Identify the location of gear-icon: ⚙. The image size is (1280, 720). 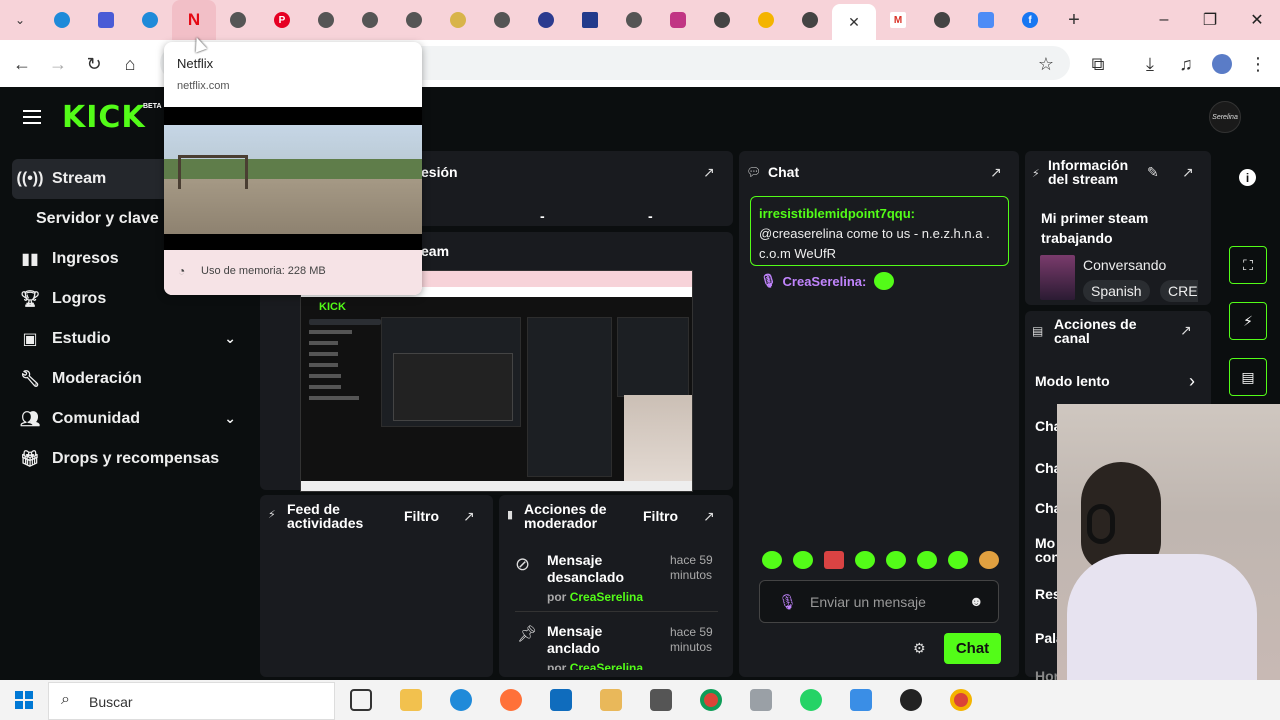
(919, 648).